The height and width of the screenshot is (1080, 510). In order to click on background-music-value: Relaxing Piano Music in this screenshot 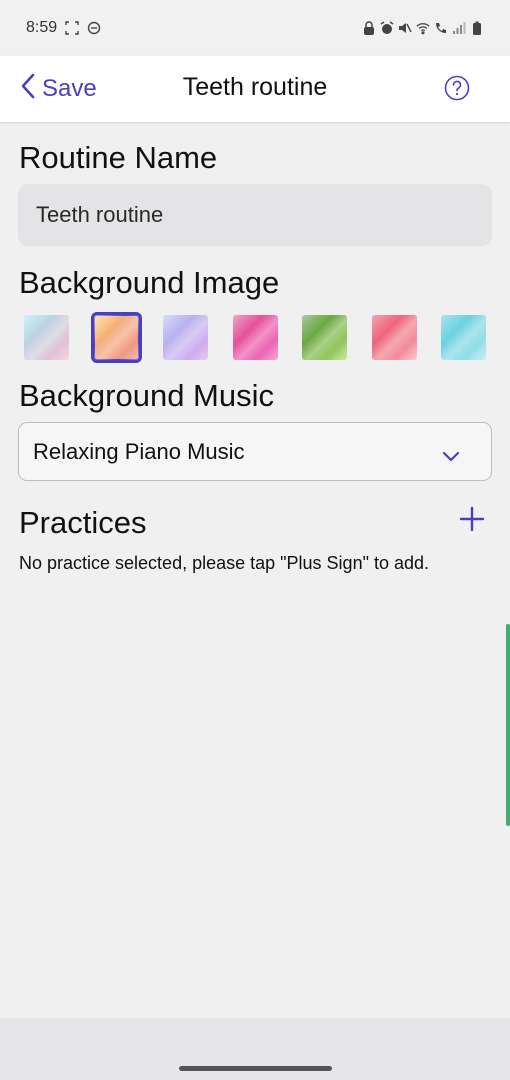, I will do `click(139, 451)`.